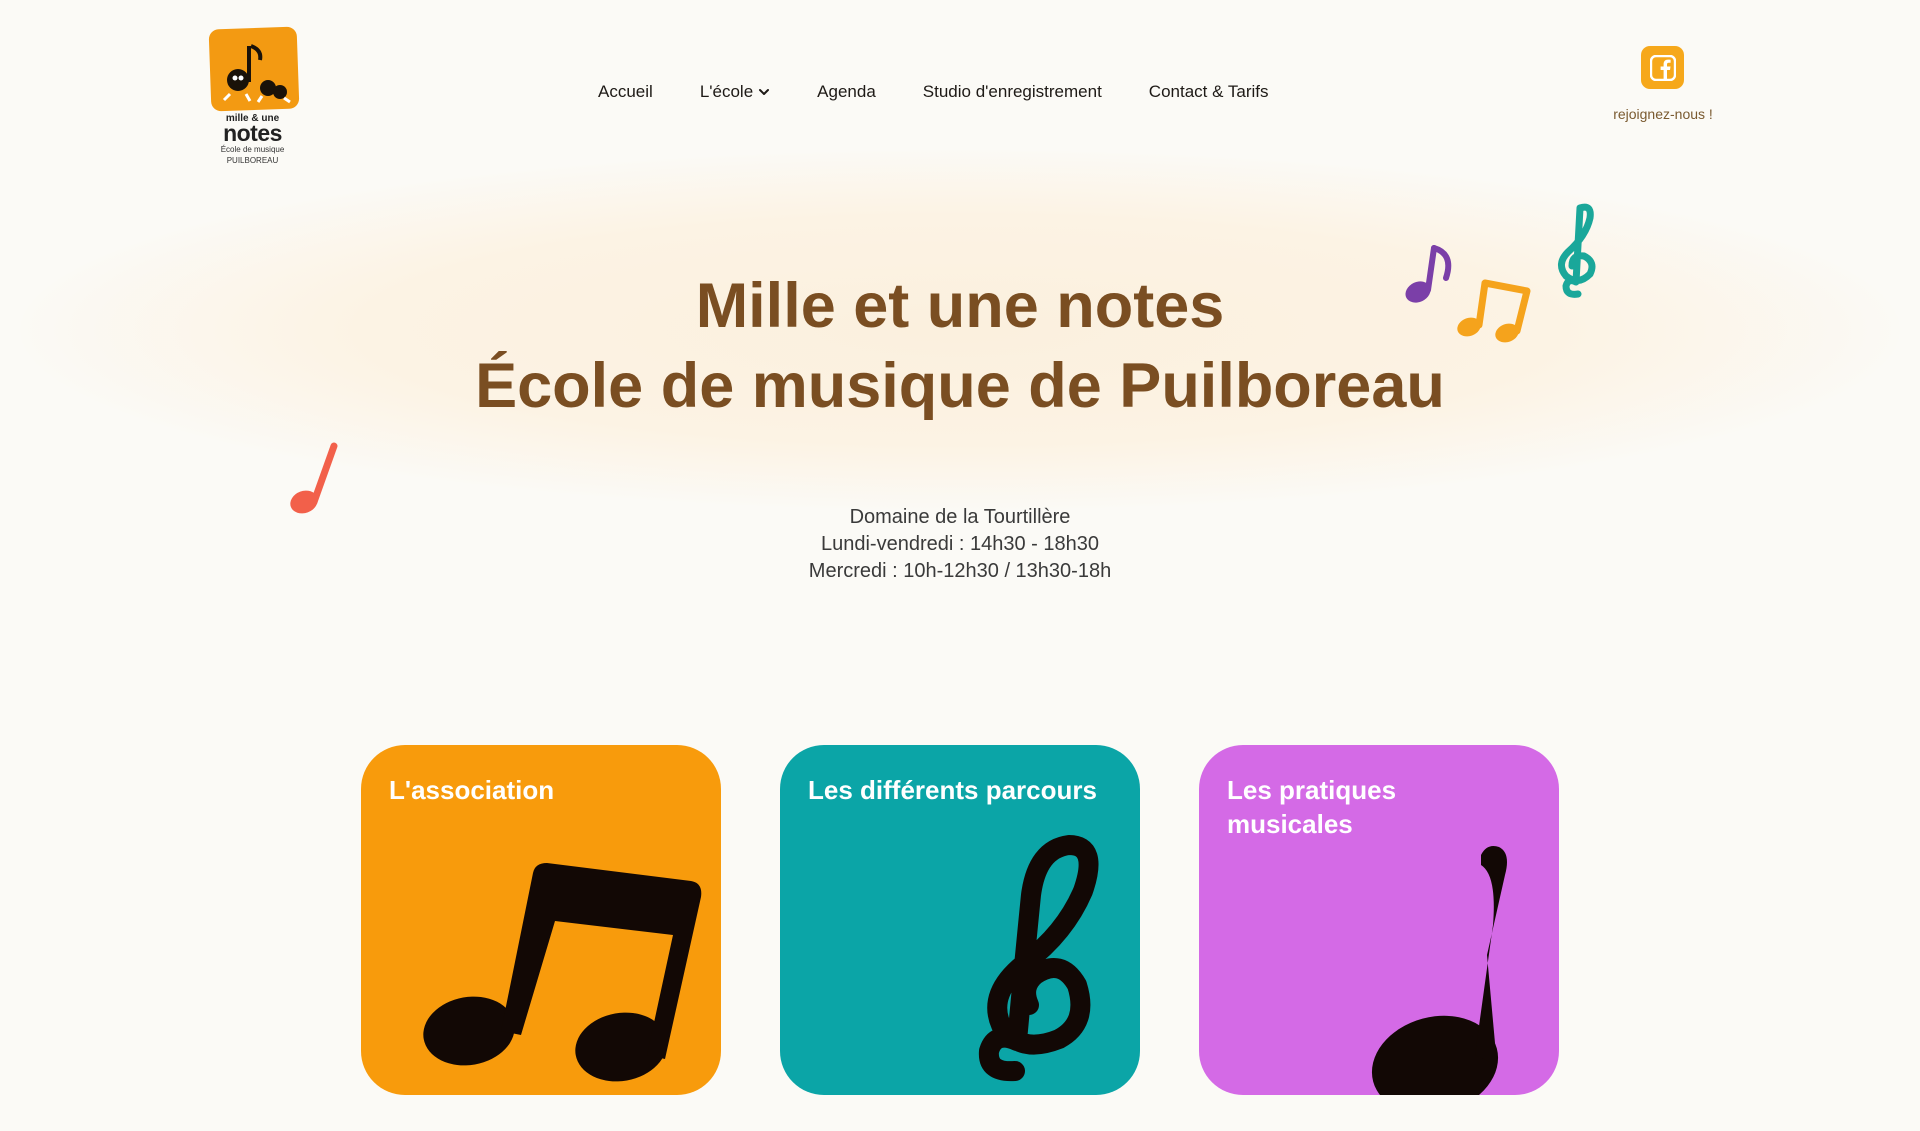 The width and height of the screenshot is (1920, 1131). Describe the element at coordinates (960, 571) in the screenshot. I see `hours-wednesday: Mercredi : 10h-12h30 / 13h30-18h` at that location.